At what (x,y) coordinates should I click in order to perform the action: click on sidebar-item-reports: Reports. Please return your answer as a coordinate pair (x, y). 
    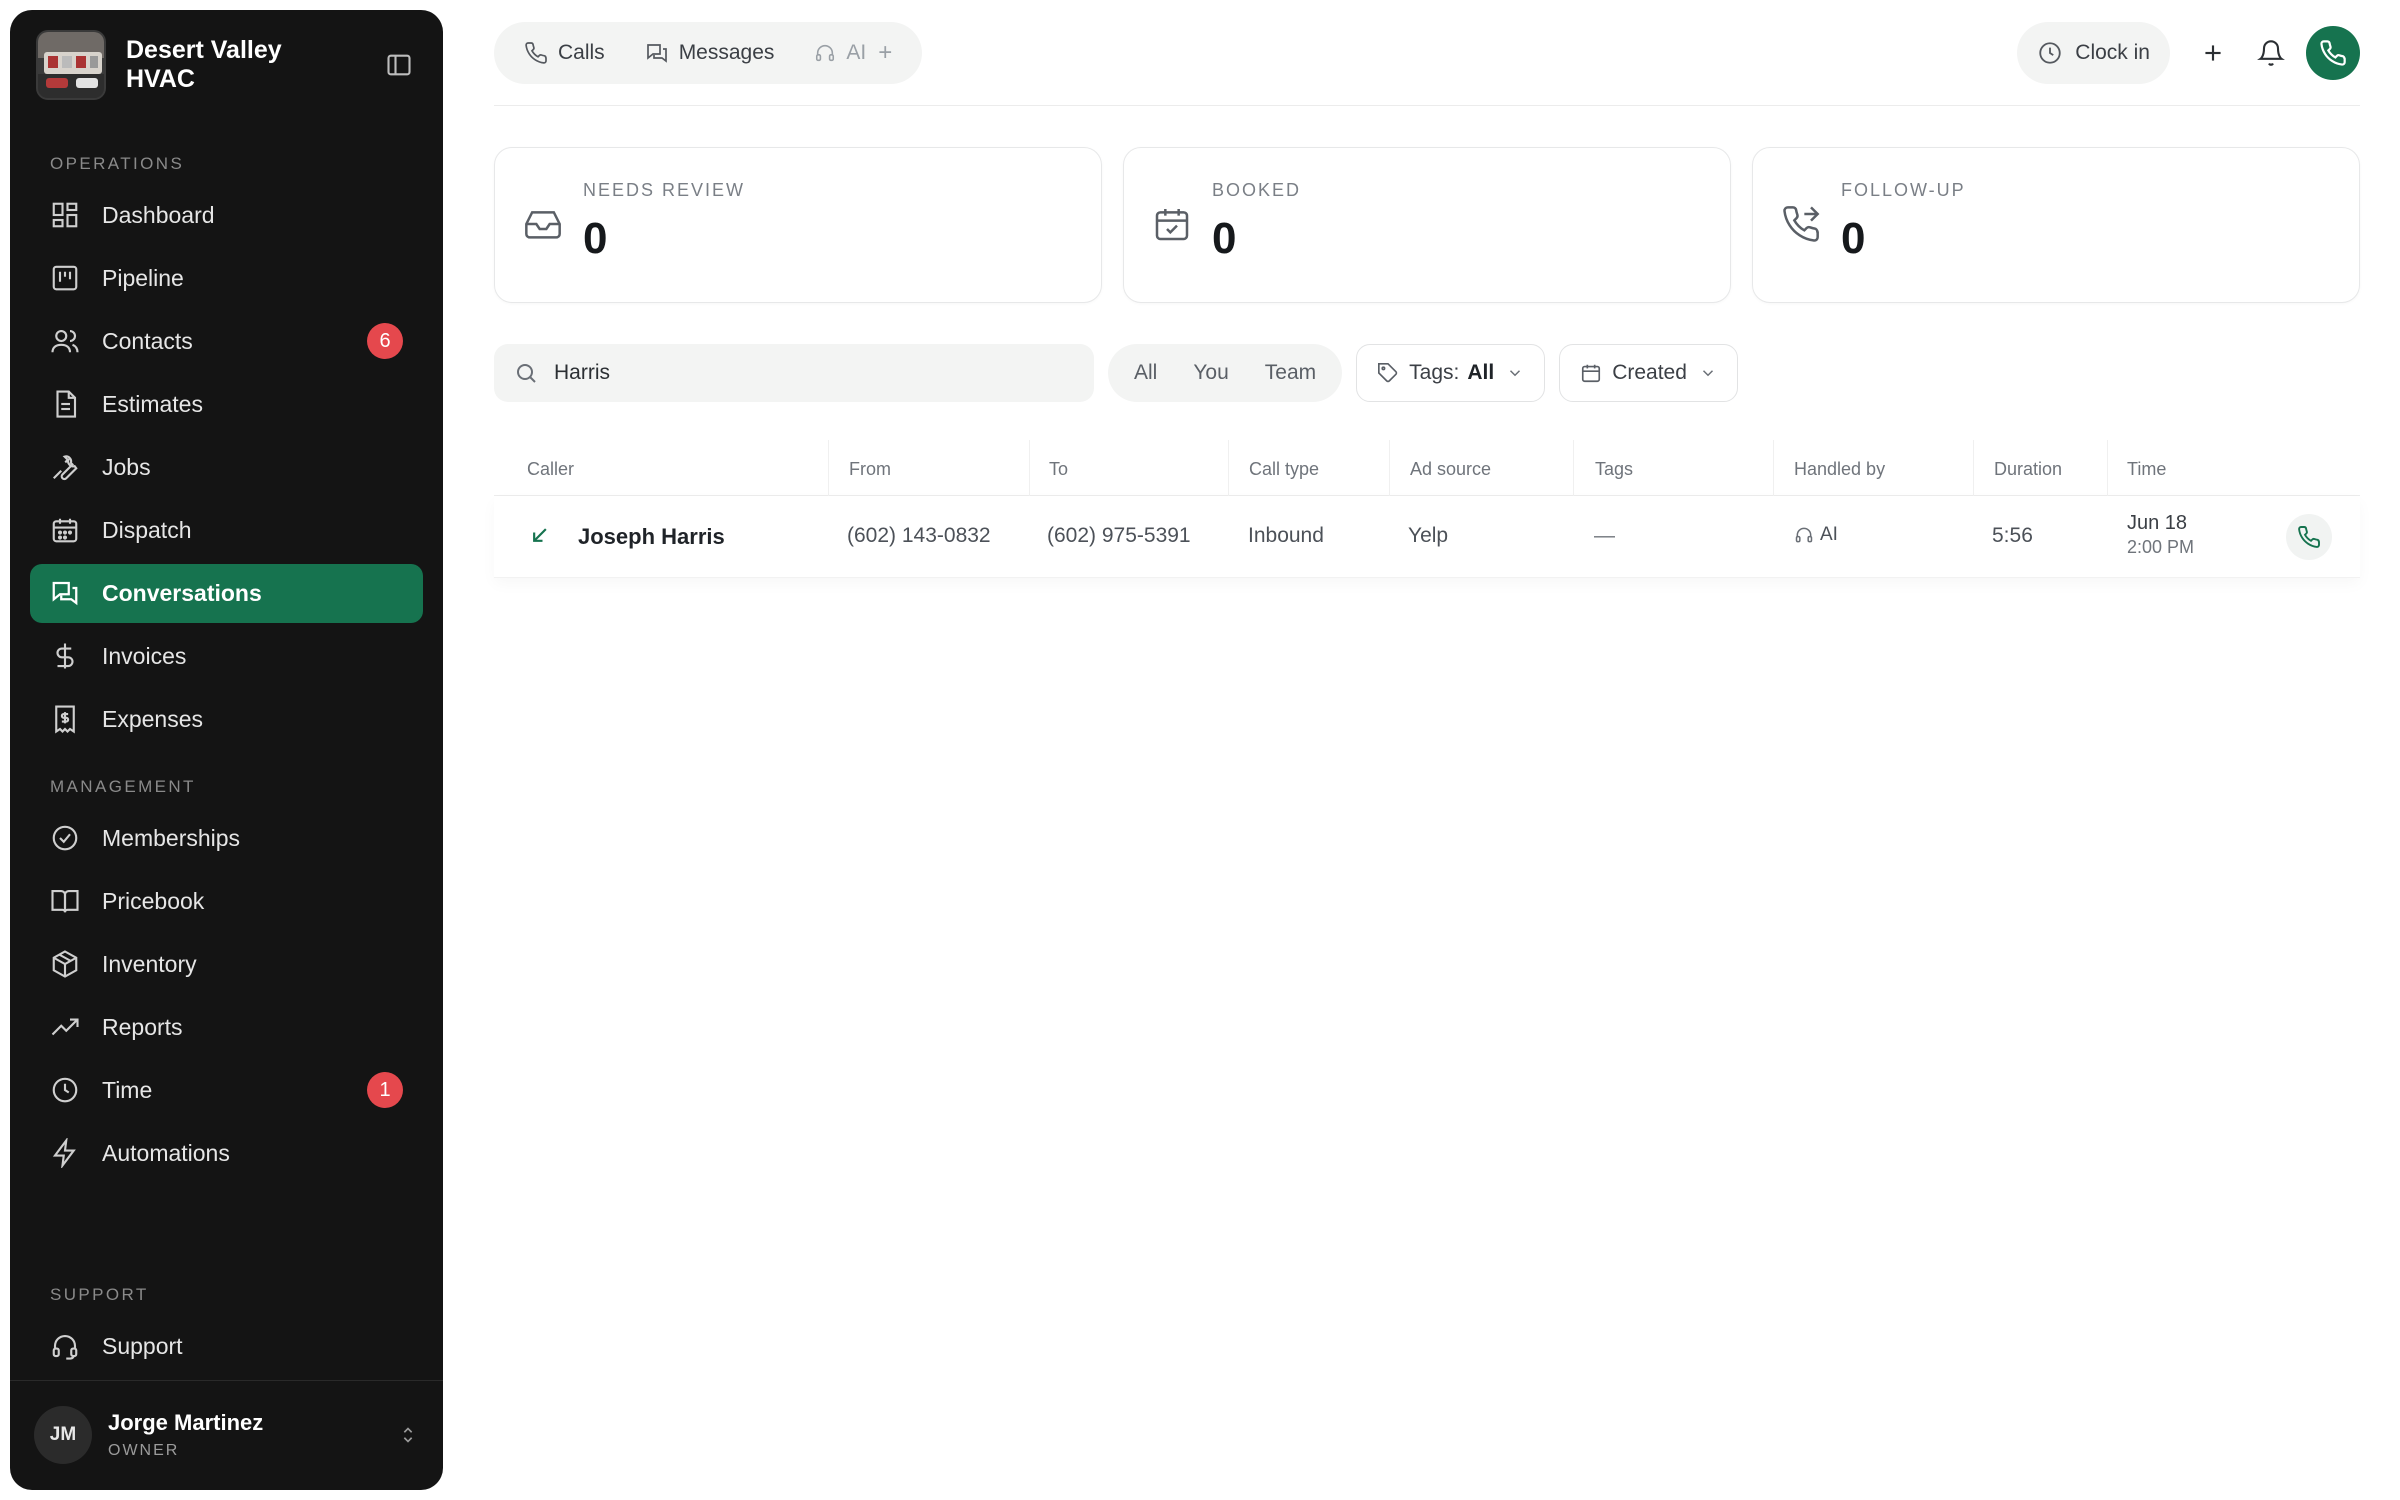
    Looking at the image, I should click on (226, 1027).